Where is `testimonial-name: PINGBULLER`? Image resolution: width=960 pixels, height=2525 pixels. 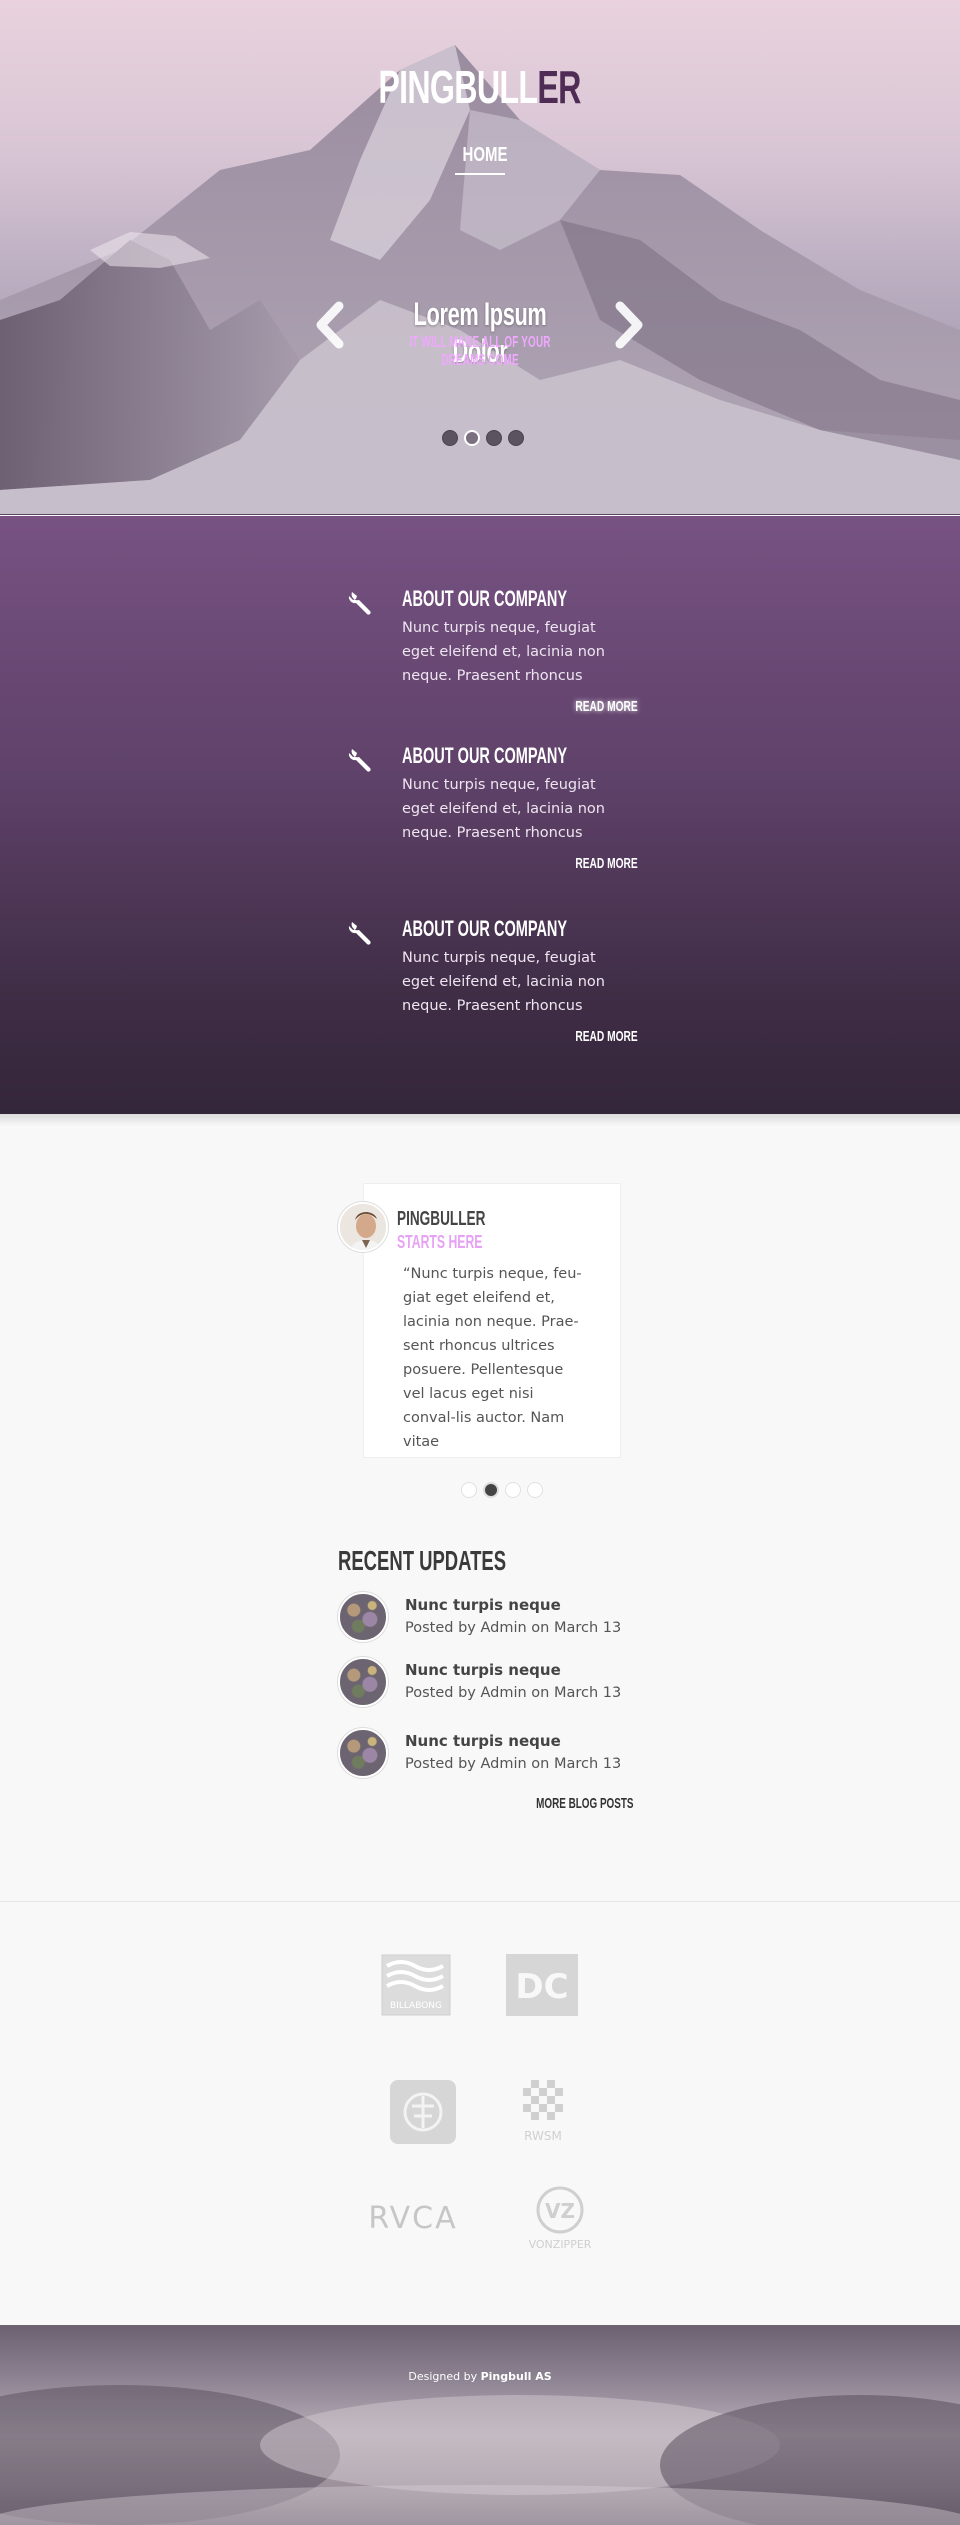
testimonial-name: PINGBULLER is located at coordinates (441, 1219).